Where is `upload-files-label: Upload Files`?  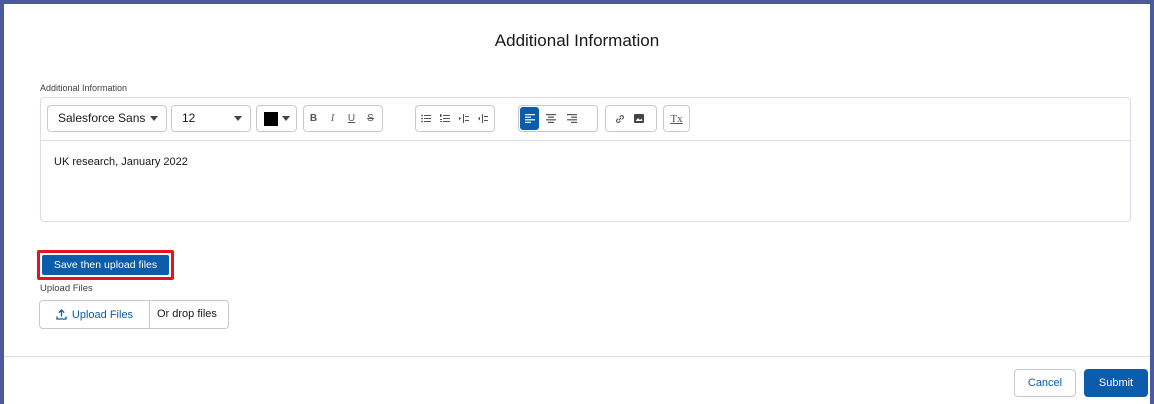 upload-files-label: Upload Files is located at coordinates (66, 288).